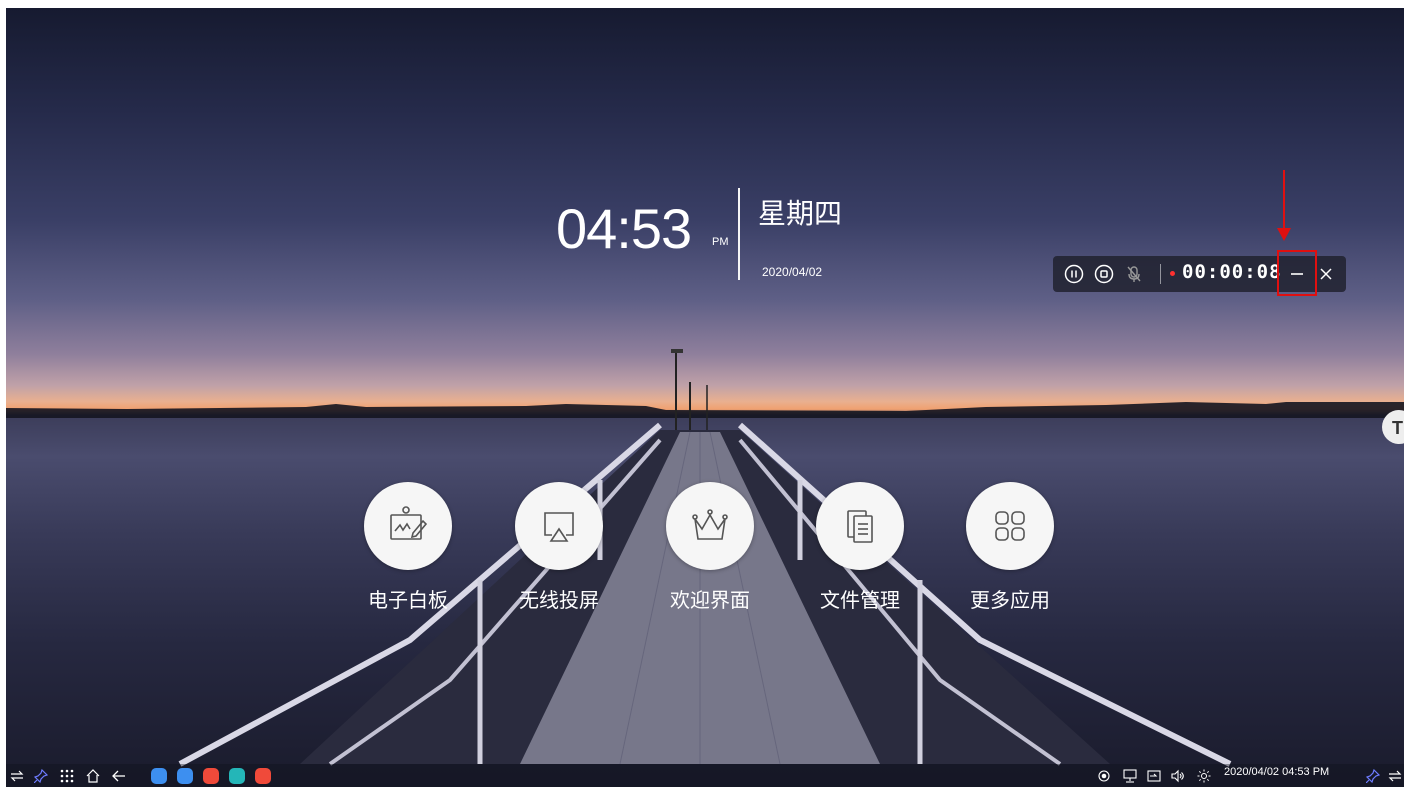  Describe the element at coordinates (1204, 775) in the screenshot. I see `brightness-icon` at that location.